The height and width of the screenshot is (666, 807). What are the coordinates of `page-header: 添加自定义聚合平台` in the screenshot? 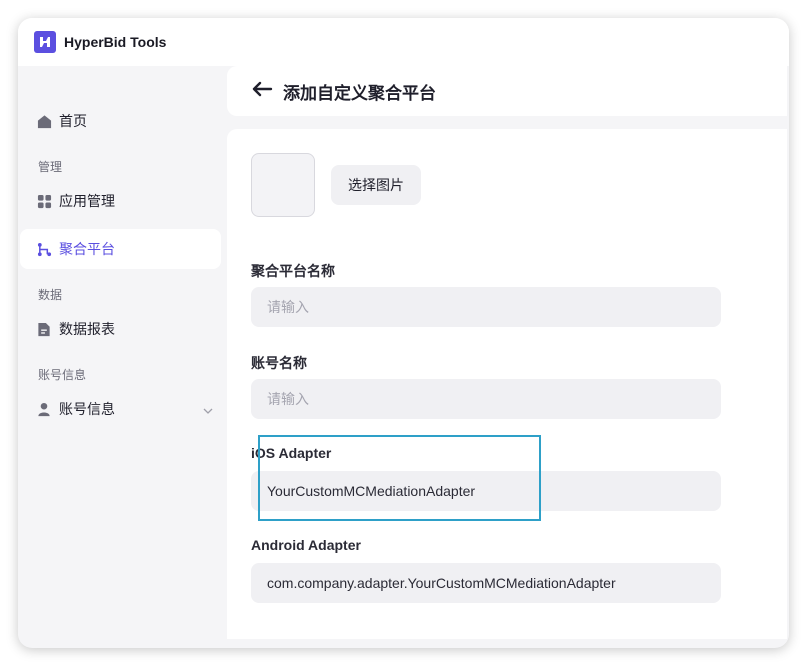 It's located at (507, 91).